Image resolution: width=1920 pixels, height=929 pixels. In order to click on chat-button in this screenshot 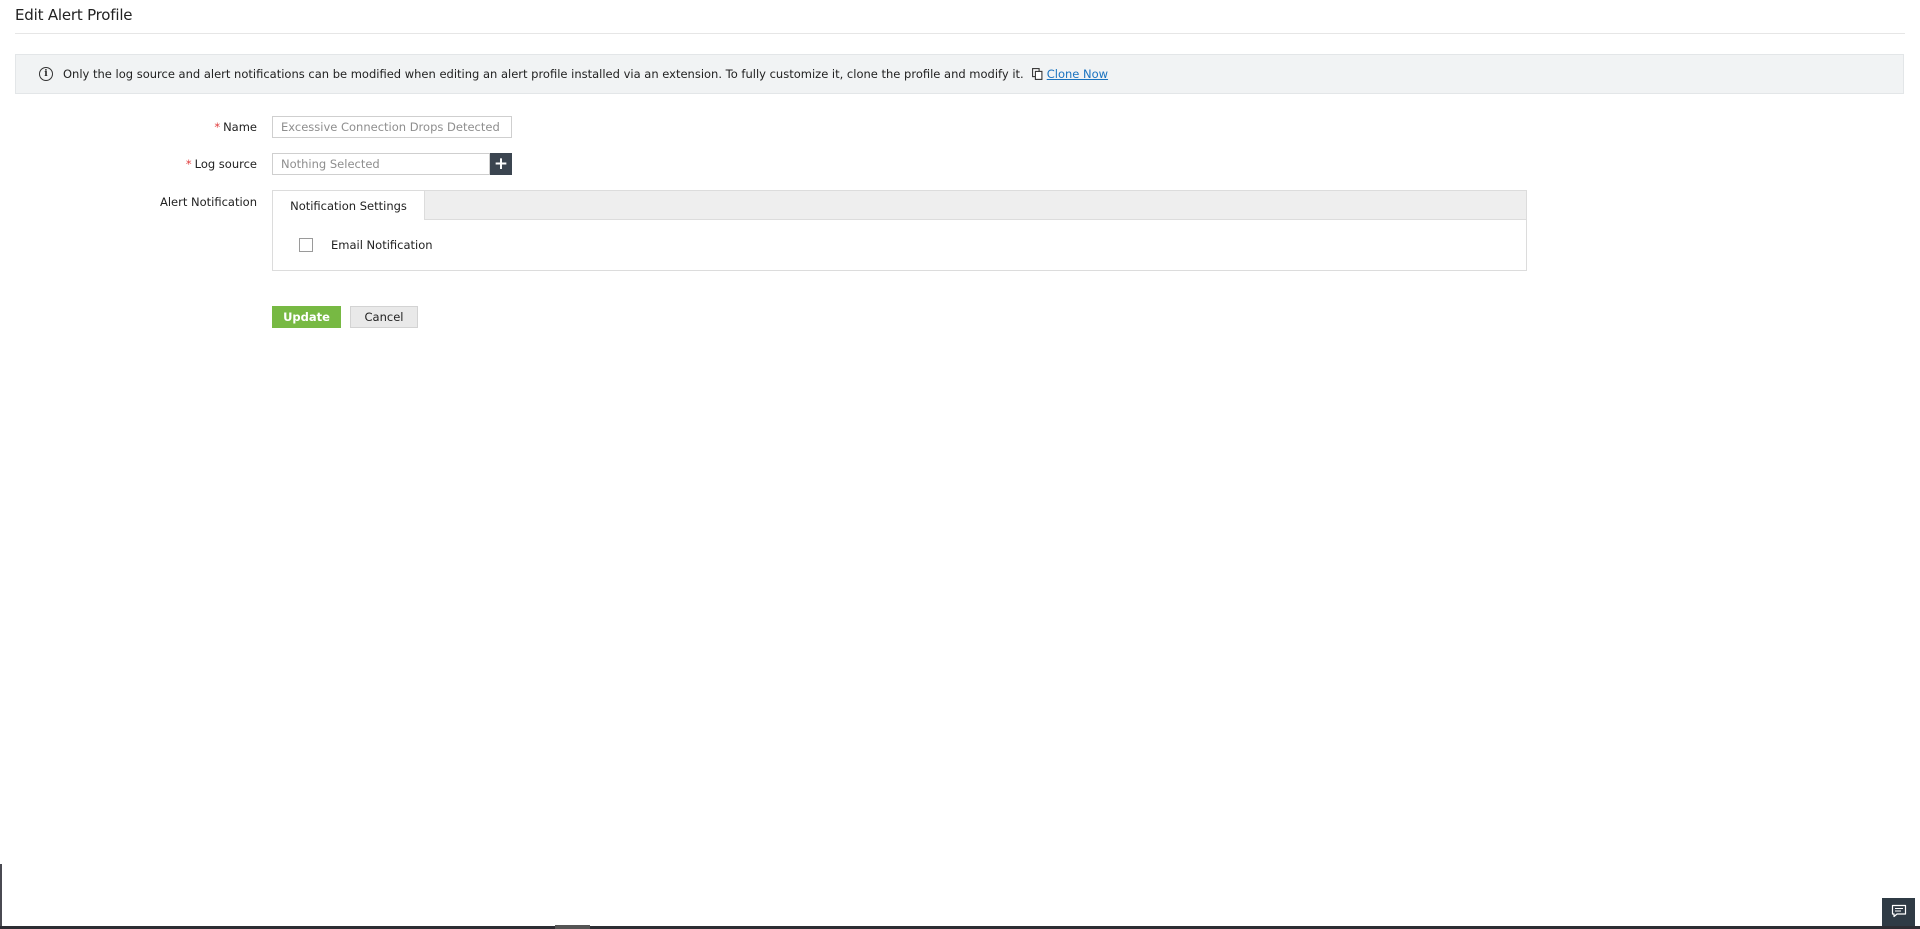, I will do `click(1898, 912)`.